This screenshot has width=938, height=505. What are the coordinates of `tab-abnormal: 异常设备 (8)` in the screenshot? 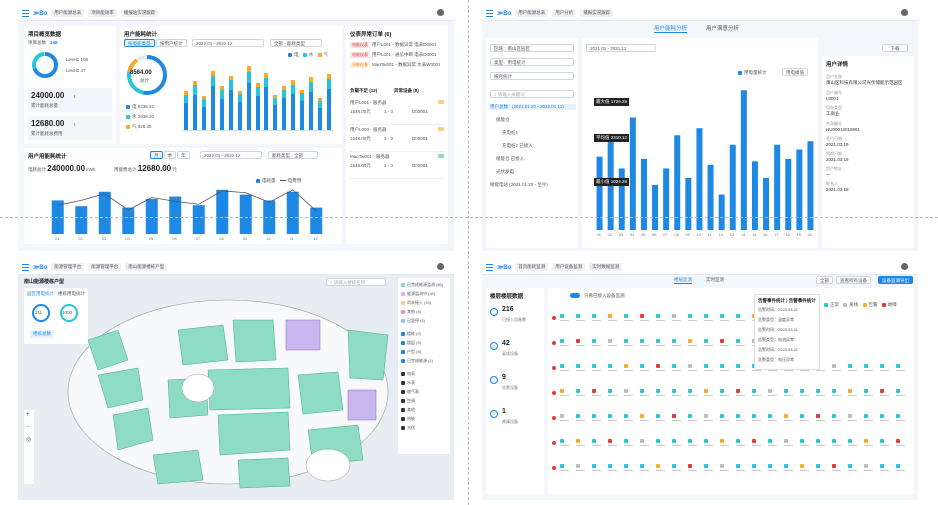 It's located at (406, 91).